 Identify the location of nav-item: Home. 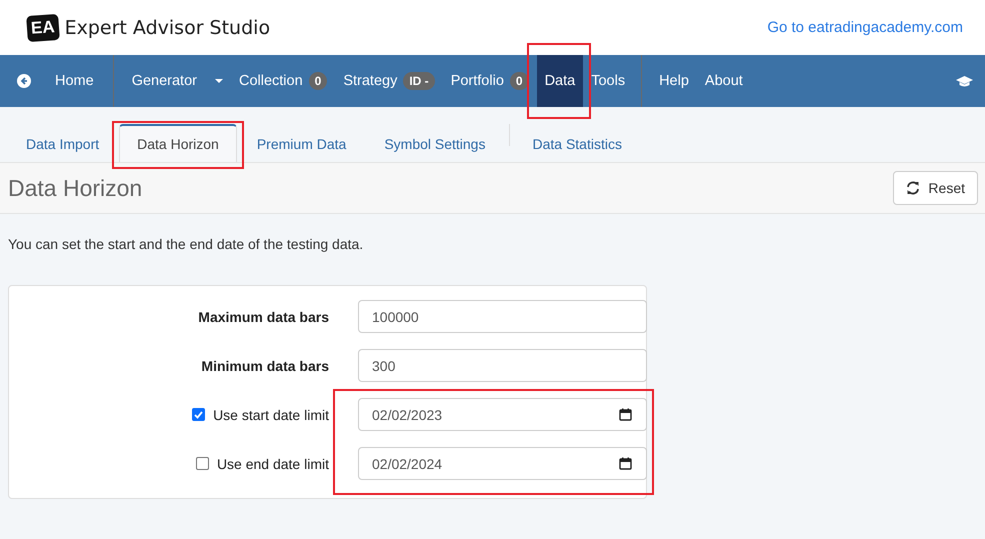
(62, 81).